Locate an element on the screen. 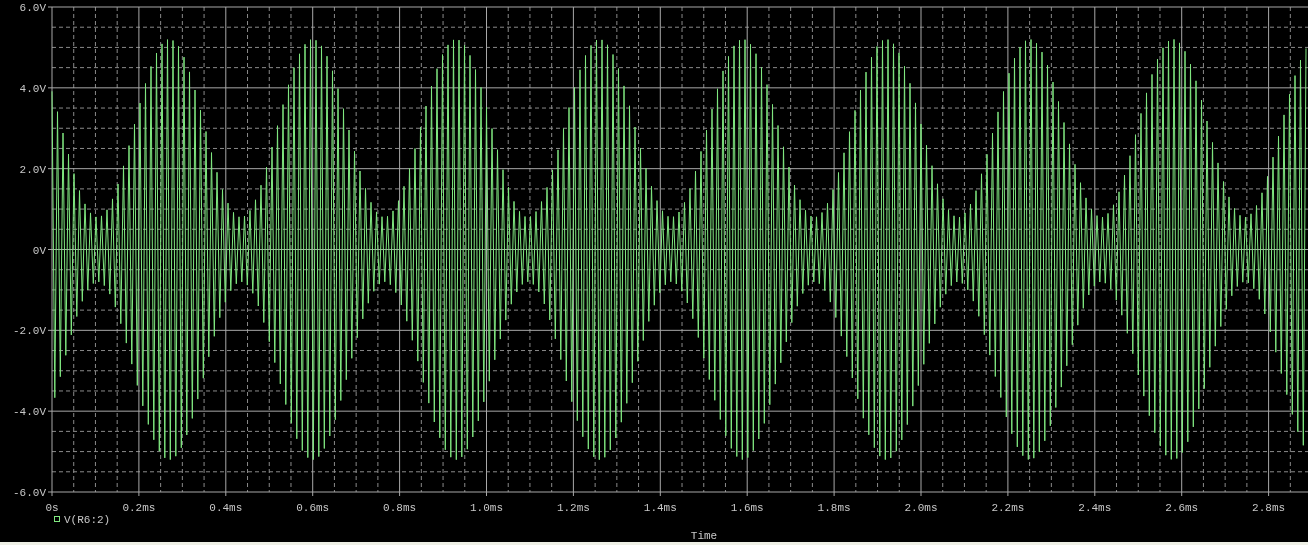 This screenshot has height=545, width=1308. axis-tick-label: 2.2ms is located at coordinates (1008, 508).